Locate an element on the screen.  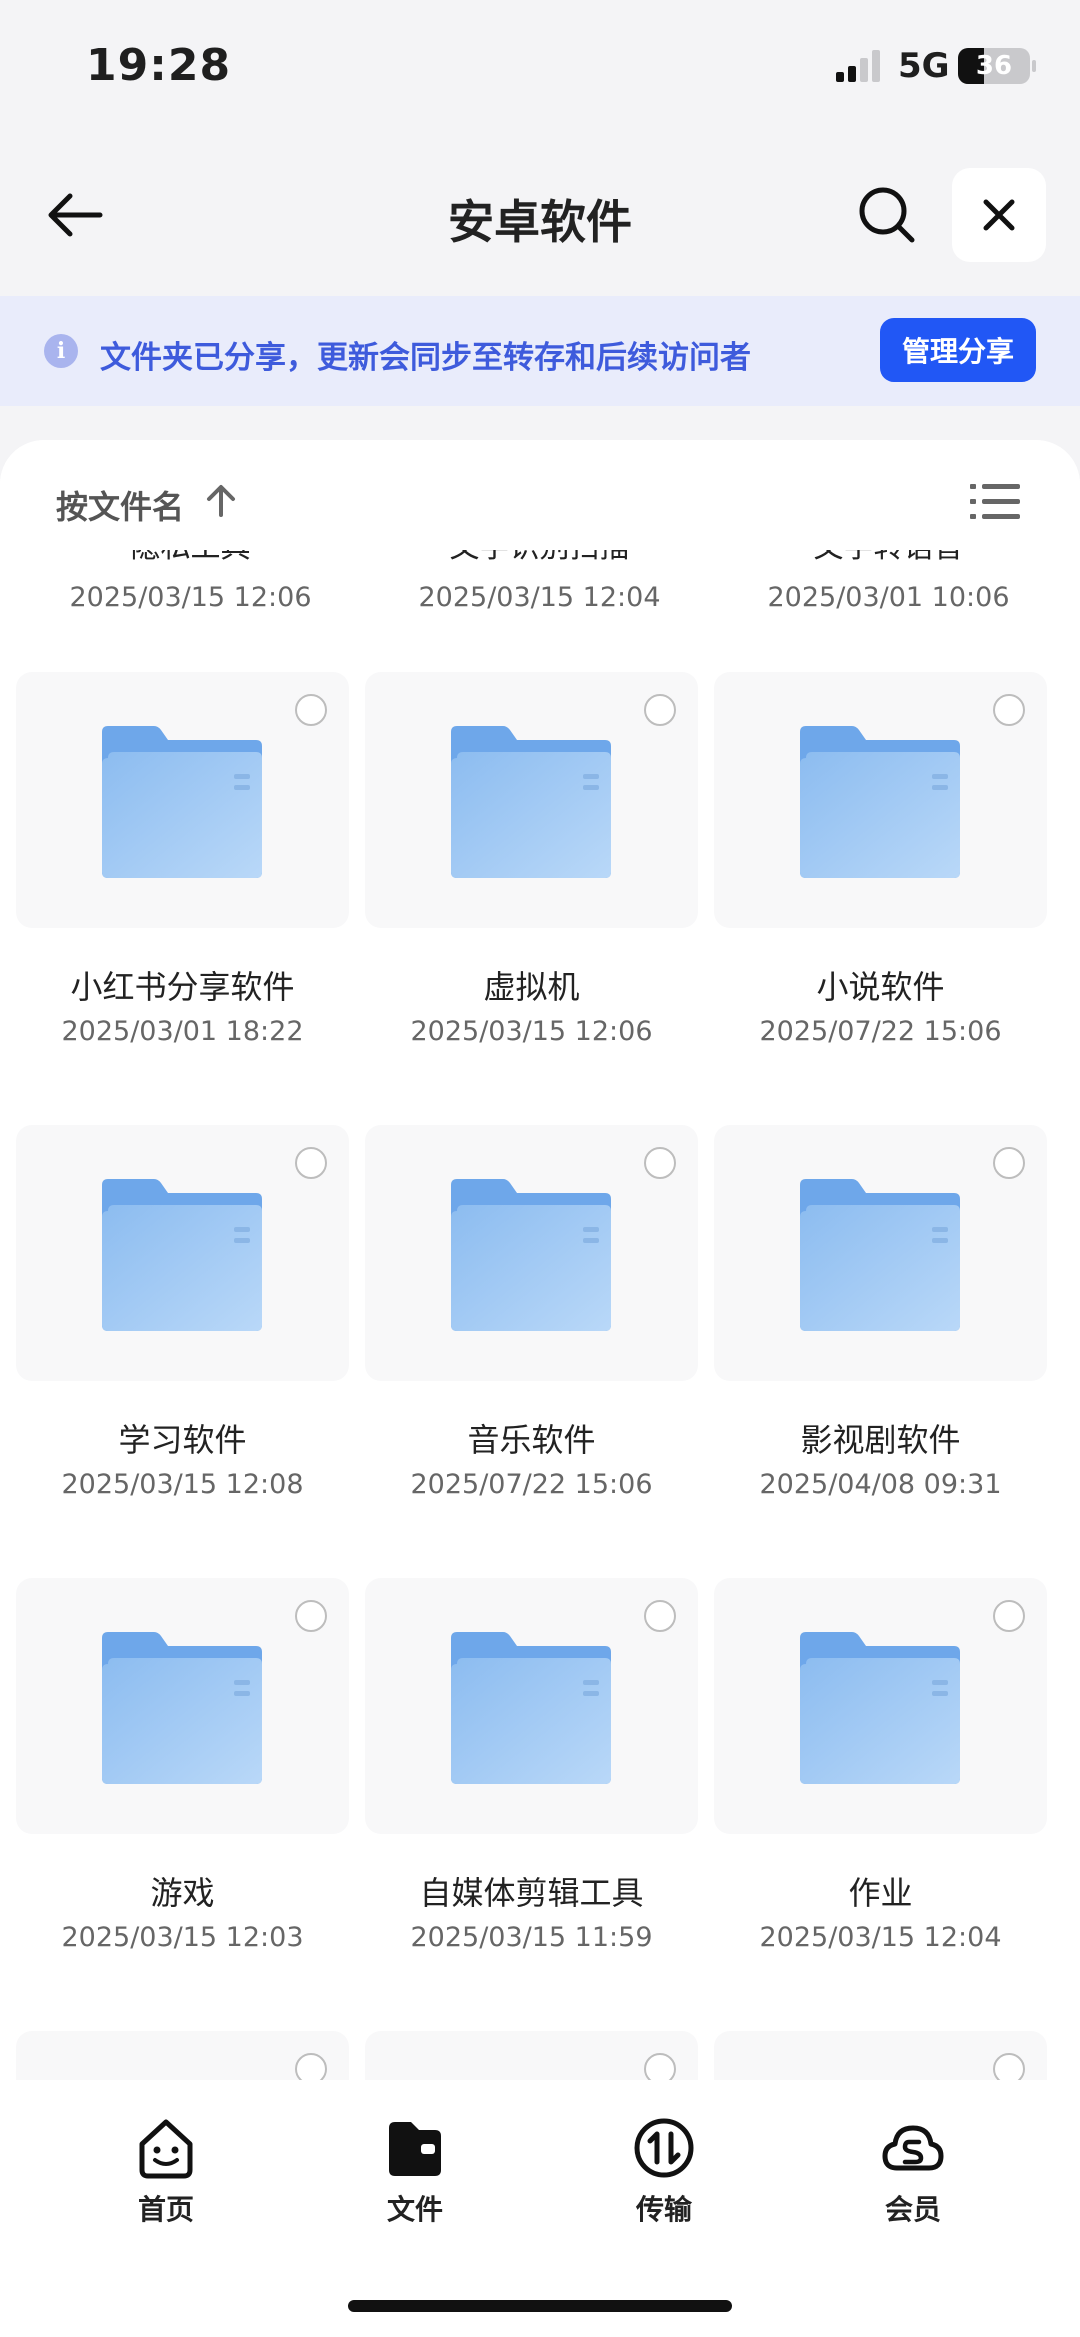
folder-date: 2025/04/08 09:31 is located at coordinates (880, 1484).